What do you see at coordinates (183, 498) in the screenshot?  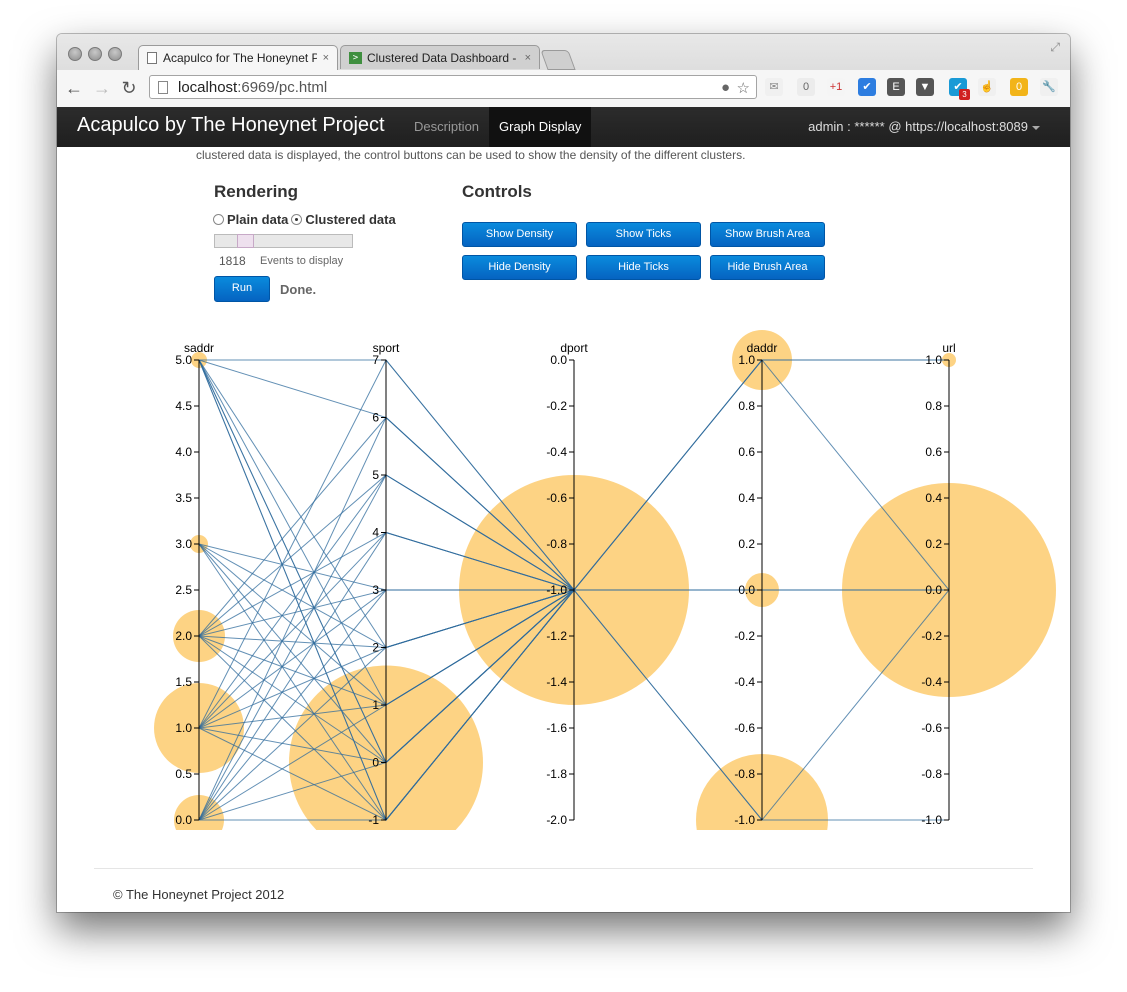 I see `tick-label: 3.5` at bounding box center [183, 498].